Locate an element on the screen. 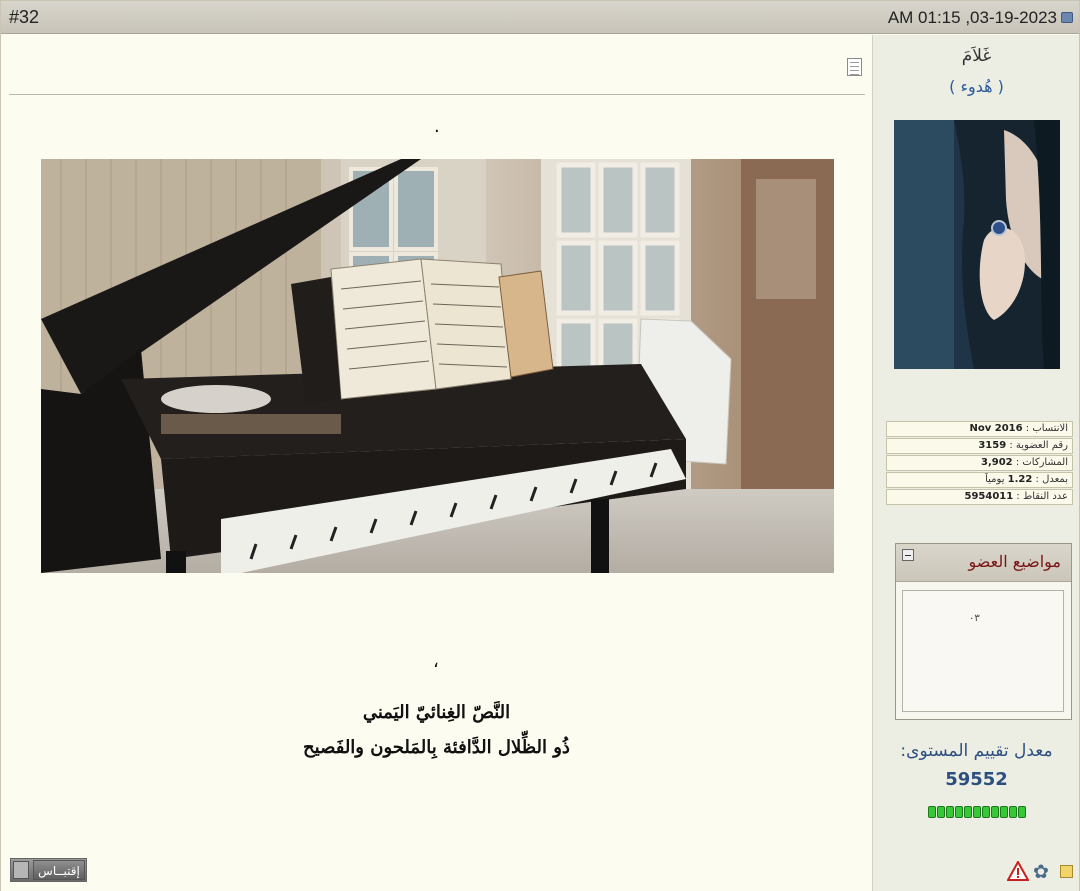 The width and height of the screenshot is (1080, 891). multiquote-checkbox is located at coordinates (21, 870).